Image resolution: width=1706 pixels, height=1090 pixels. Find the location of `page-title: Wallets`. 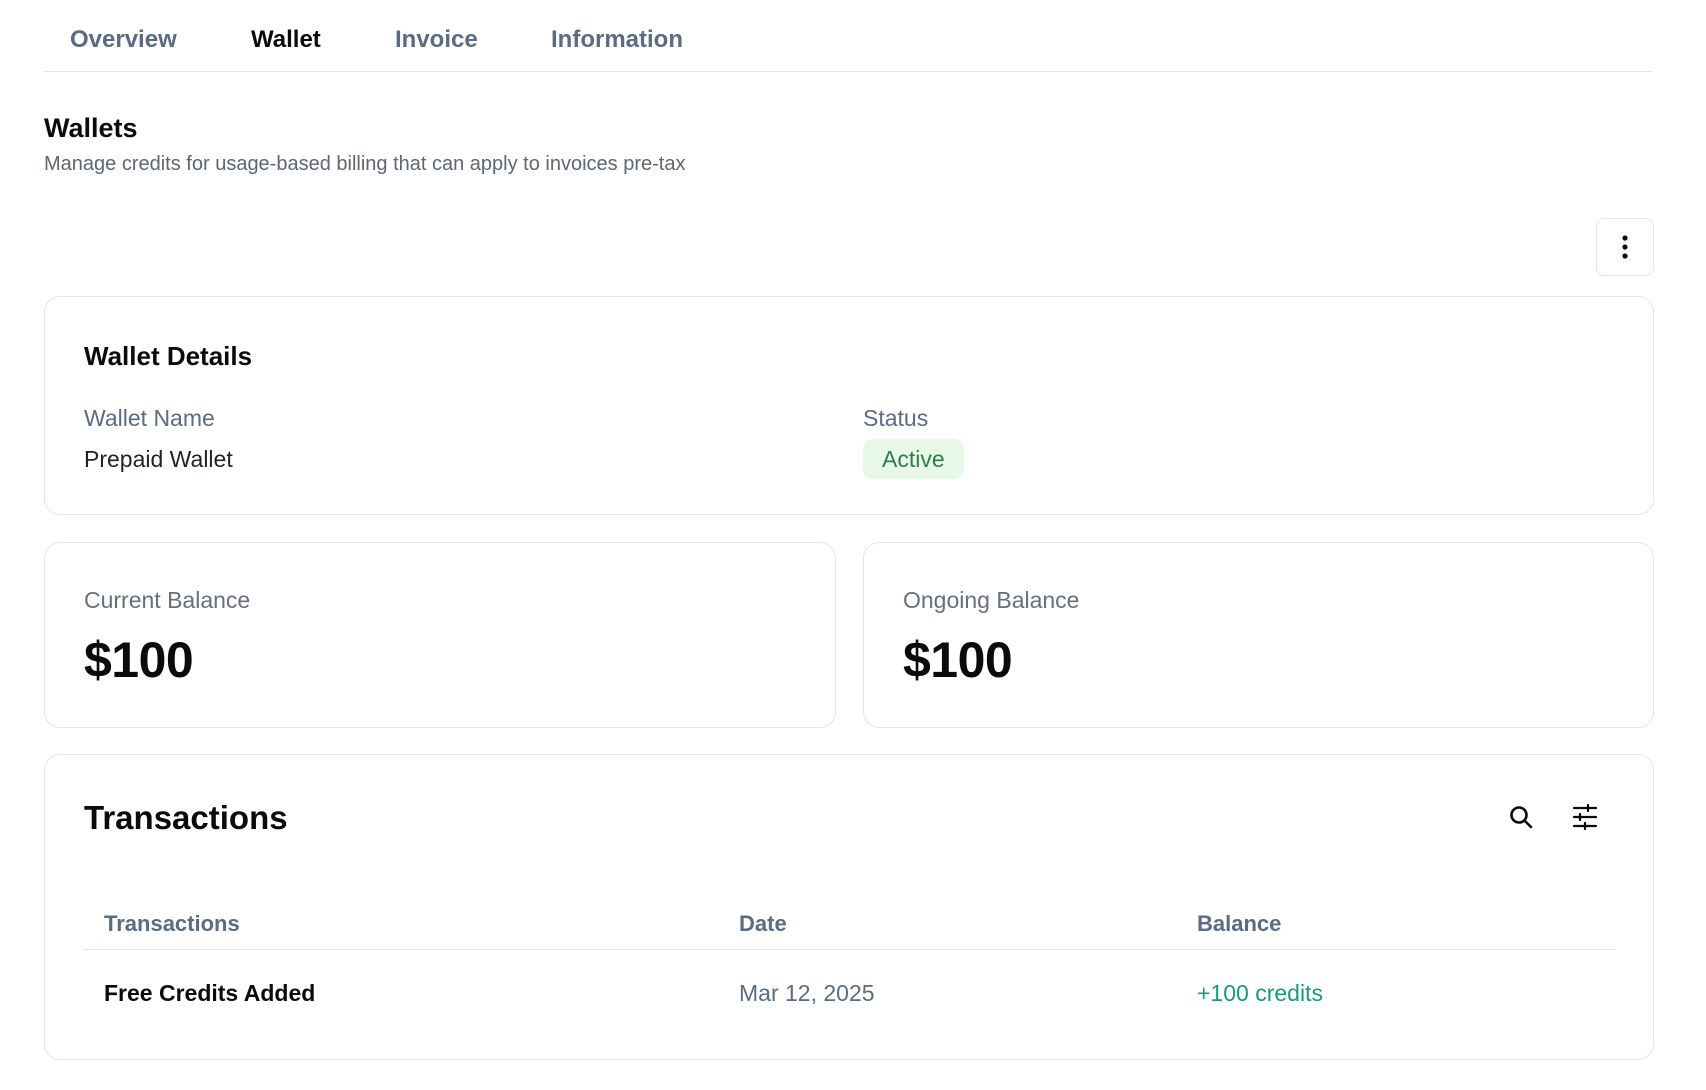

page-title: Wallets is located at coordinates (91, 128).